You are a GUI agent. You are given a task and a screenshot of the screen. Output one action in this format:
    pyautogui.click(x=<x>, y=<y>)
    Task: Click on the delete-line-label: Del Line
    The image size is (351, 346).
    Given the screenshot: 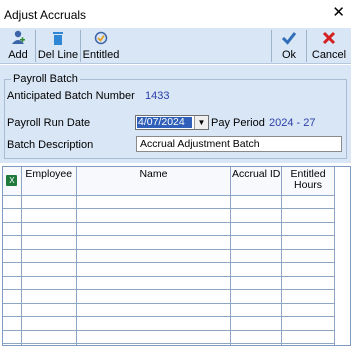 What is the action you would take?
    pyautogui.click(x=58, y=55)
    